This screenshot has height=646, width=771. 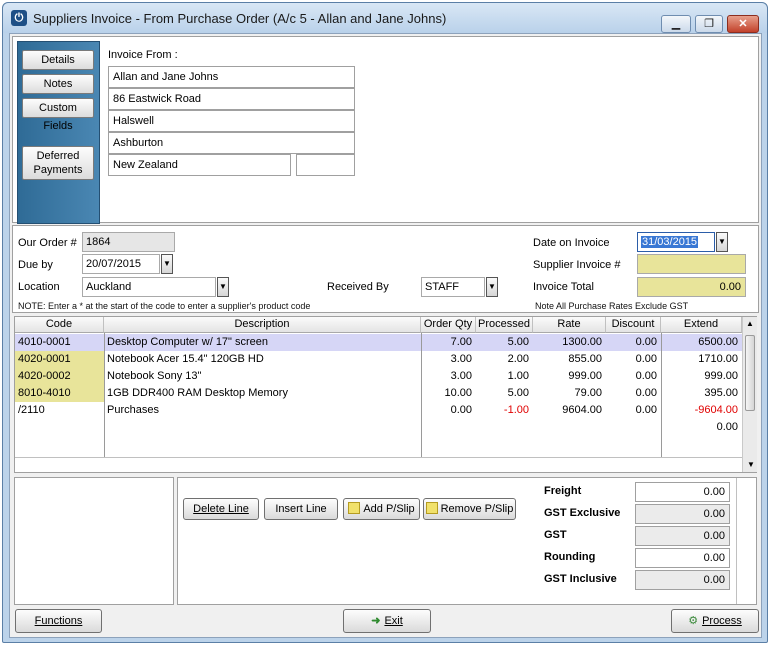 What do you see at coordinates (59, 393) in the screenshot?
I see `cell-code: 8010-4010` at bounding box center [59, 393].